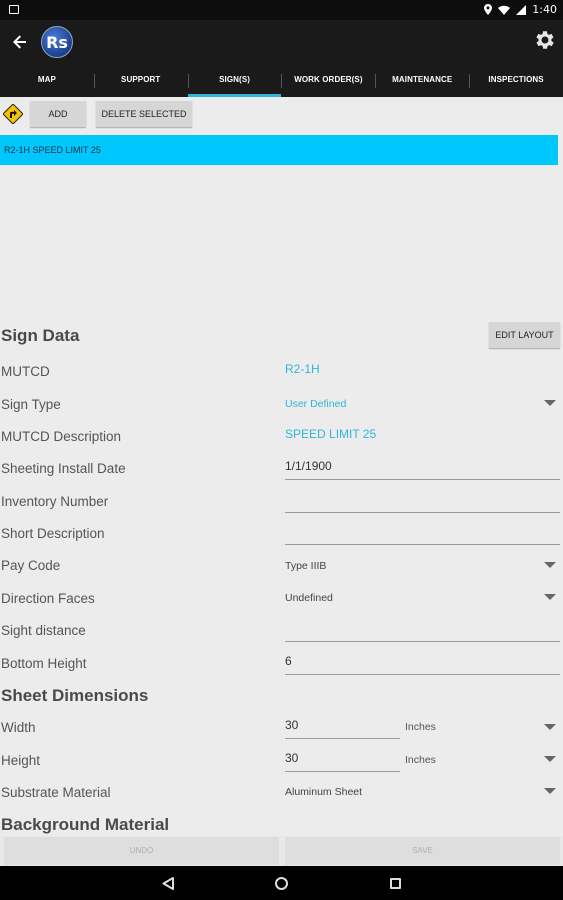  What do you see at coordinates (234, 81) in the screenshot?
I see `tab-signs: SIGN(S)` at bounding box center [234, 81].